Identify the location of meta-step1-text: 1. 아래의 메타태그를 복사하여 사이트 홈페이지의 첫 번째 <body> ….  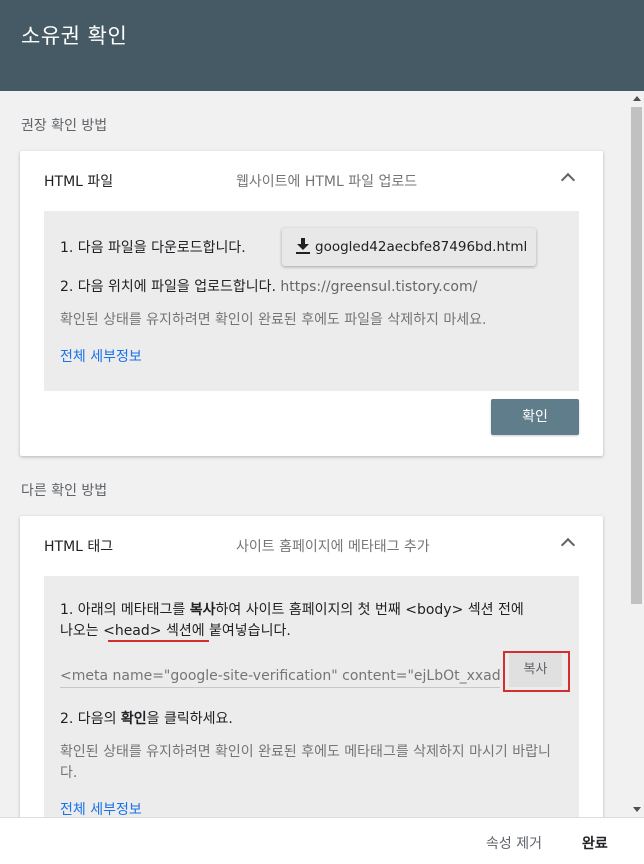
(292, 621).